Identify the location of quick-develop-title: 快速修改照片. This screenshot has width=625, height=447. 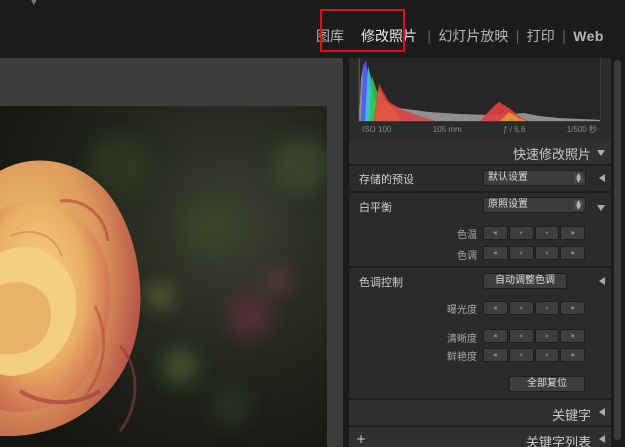
(551, 155).